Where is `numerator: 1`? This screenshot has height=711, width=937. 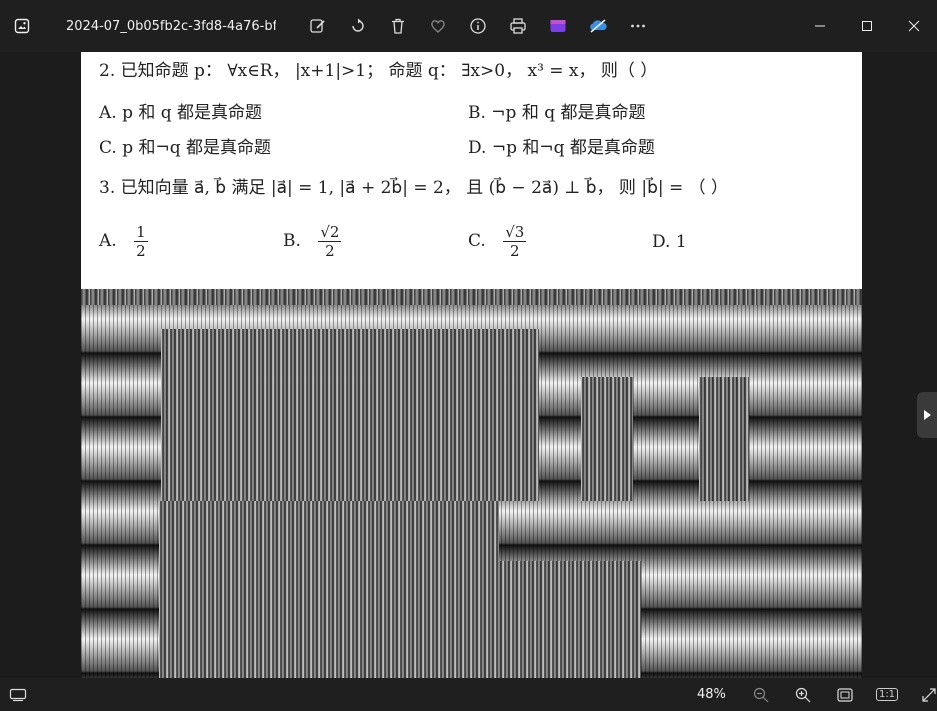
numerator: 1 is located at coordinates (141, 232).